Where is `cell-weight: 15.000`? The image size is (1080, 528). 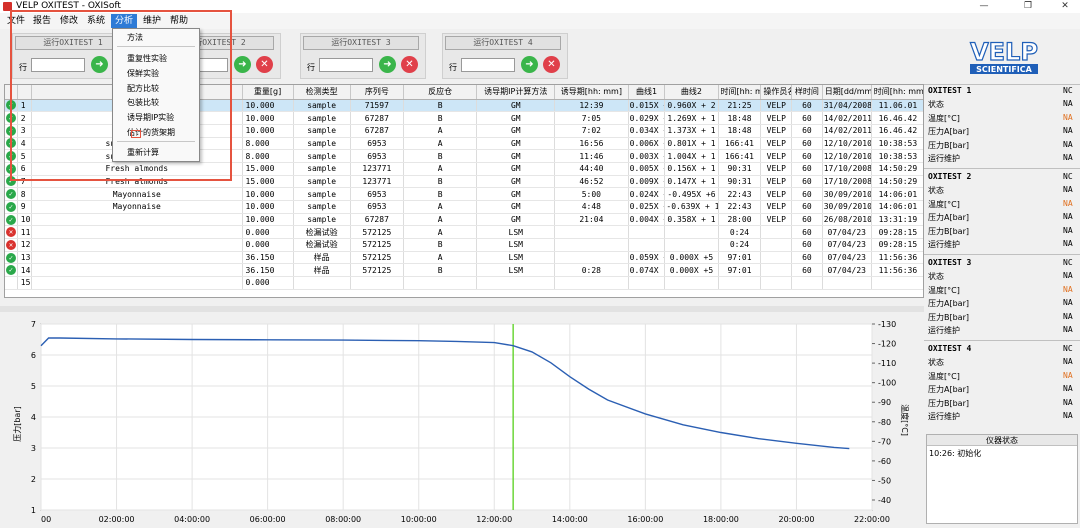
cell-weight: 15.000 is located at coordinates (268, 169).